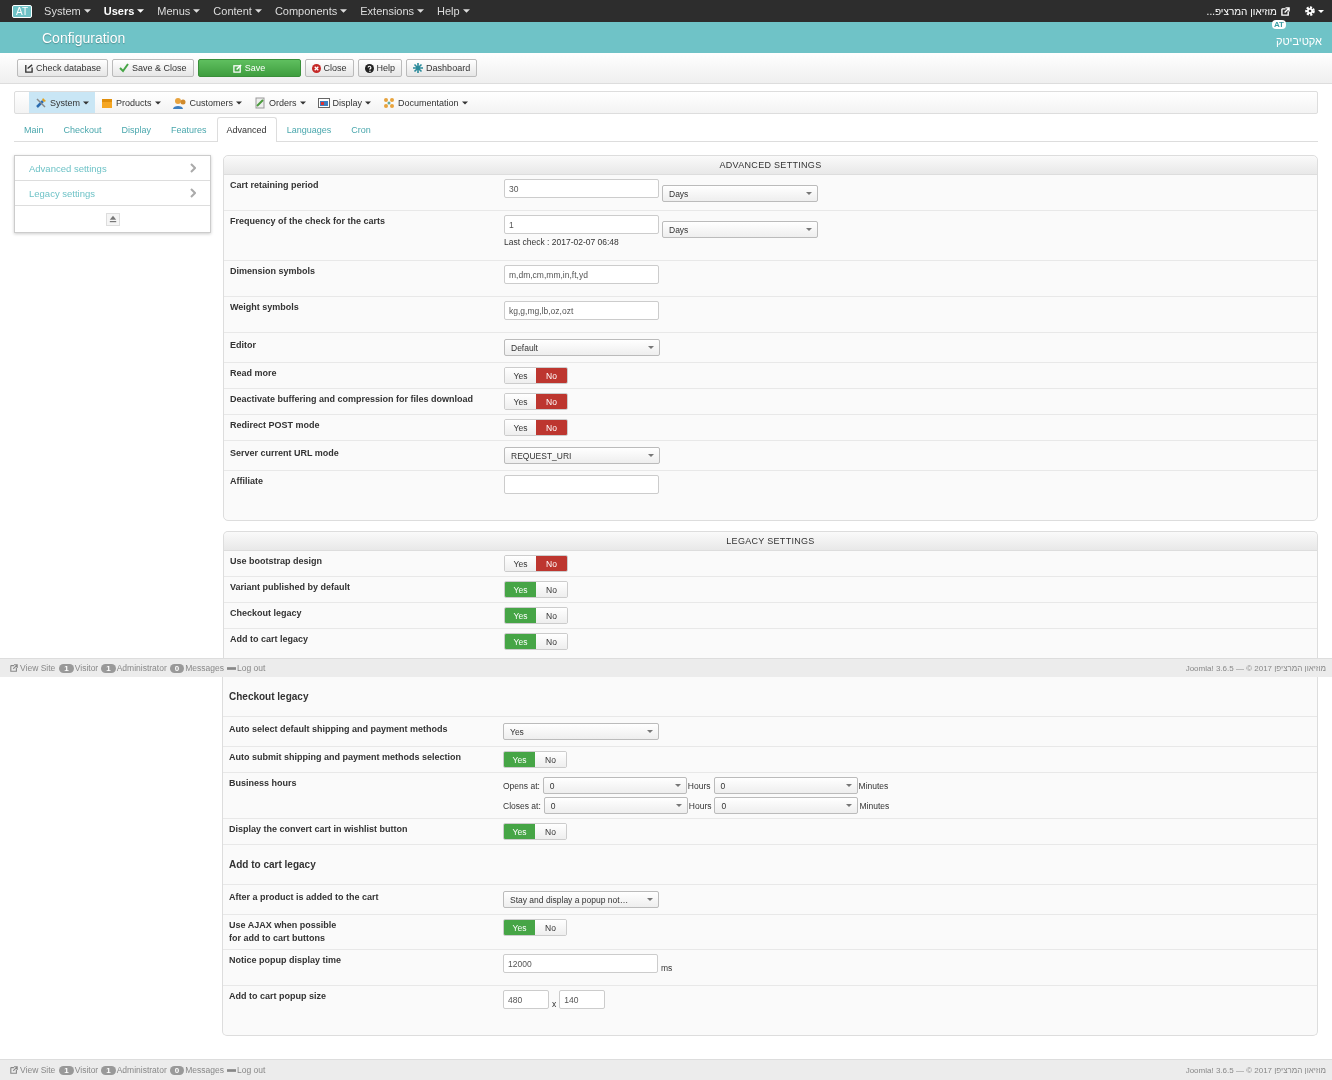 The height and width of the screenshot is (1080, 1332). Describe the element at coordinates (179, 11) in the screenshot. I see `top-menu-item: Menus` at that location.